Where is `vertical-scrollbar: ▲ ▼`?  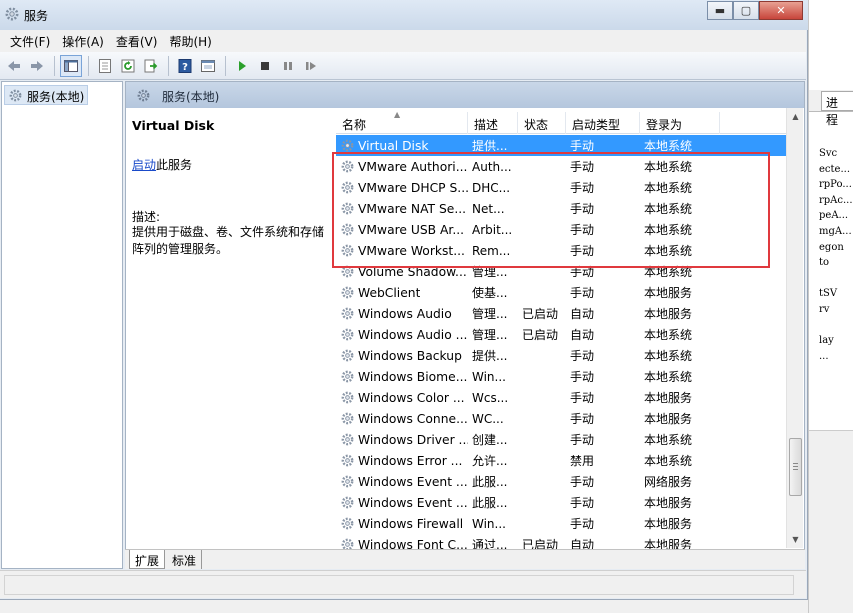 vertical-scrollbar: ▲ ▼ is located at coordinates (794, 328).